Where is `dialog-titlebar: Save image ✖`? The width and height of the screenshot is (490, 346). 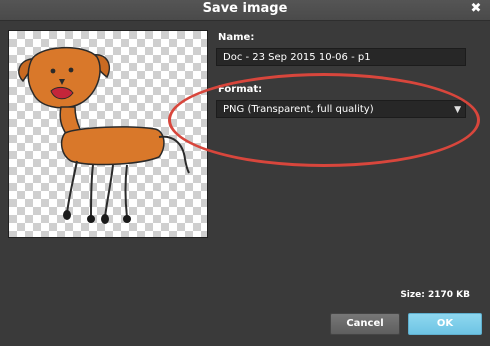 dialog-titlebar: Save image ✖ is located at coordinates (245, 10).